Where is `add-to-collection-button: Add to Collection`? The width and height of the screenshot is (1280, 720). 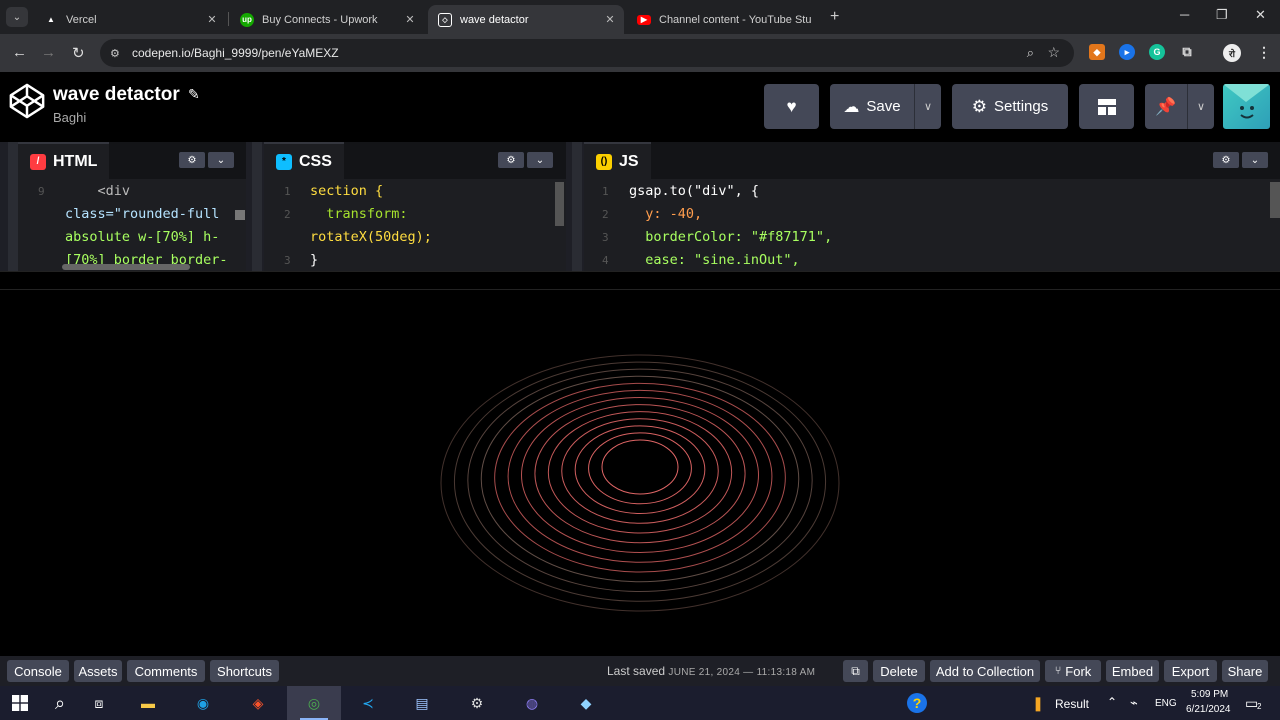
add-to-collection-button: Add to Collection is located at coordinates (985, 671).